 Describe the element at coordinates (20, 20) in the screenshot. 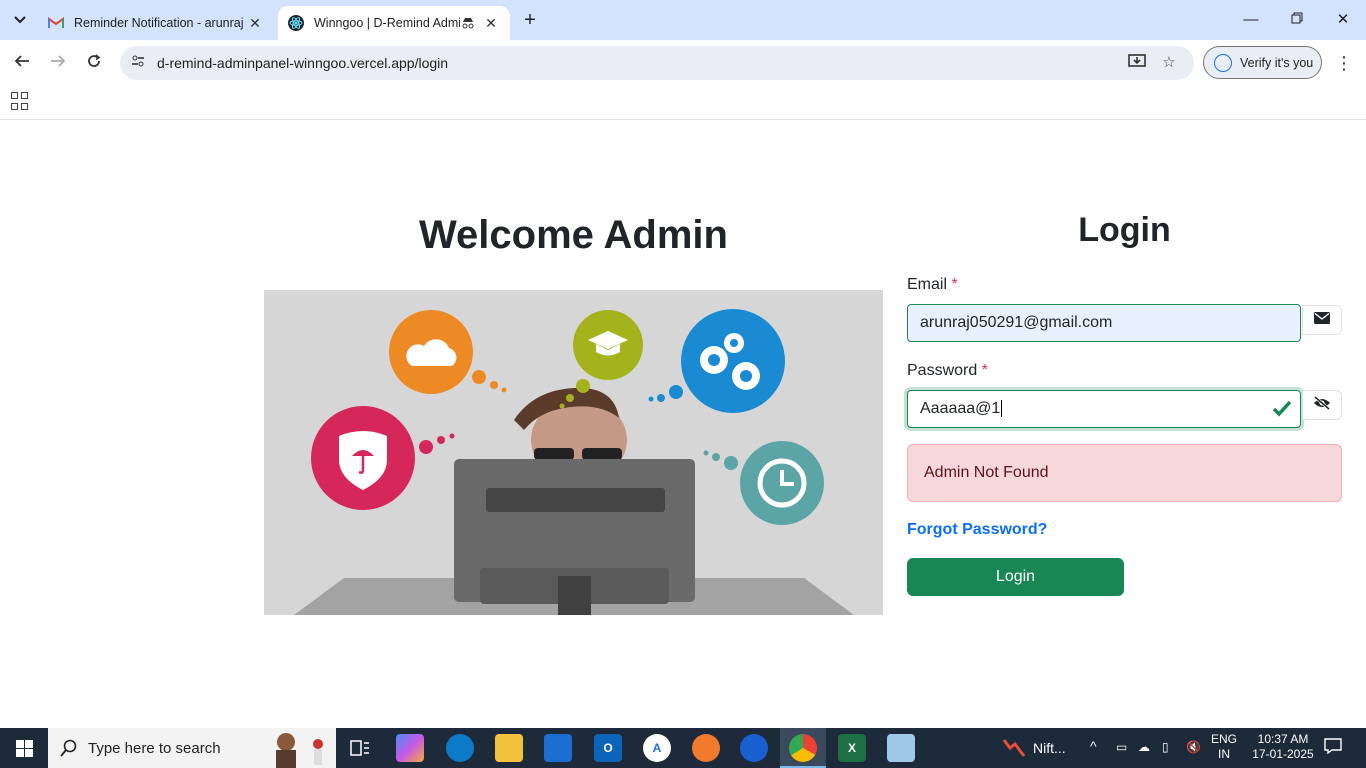

I see `tab-search-chevron-icon` at that location.